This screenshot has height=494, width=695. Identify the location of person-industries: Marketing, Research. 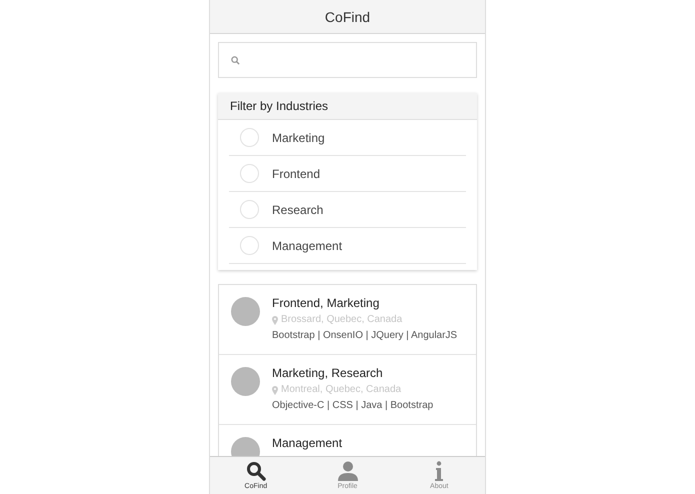
(327, 373).